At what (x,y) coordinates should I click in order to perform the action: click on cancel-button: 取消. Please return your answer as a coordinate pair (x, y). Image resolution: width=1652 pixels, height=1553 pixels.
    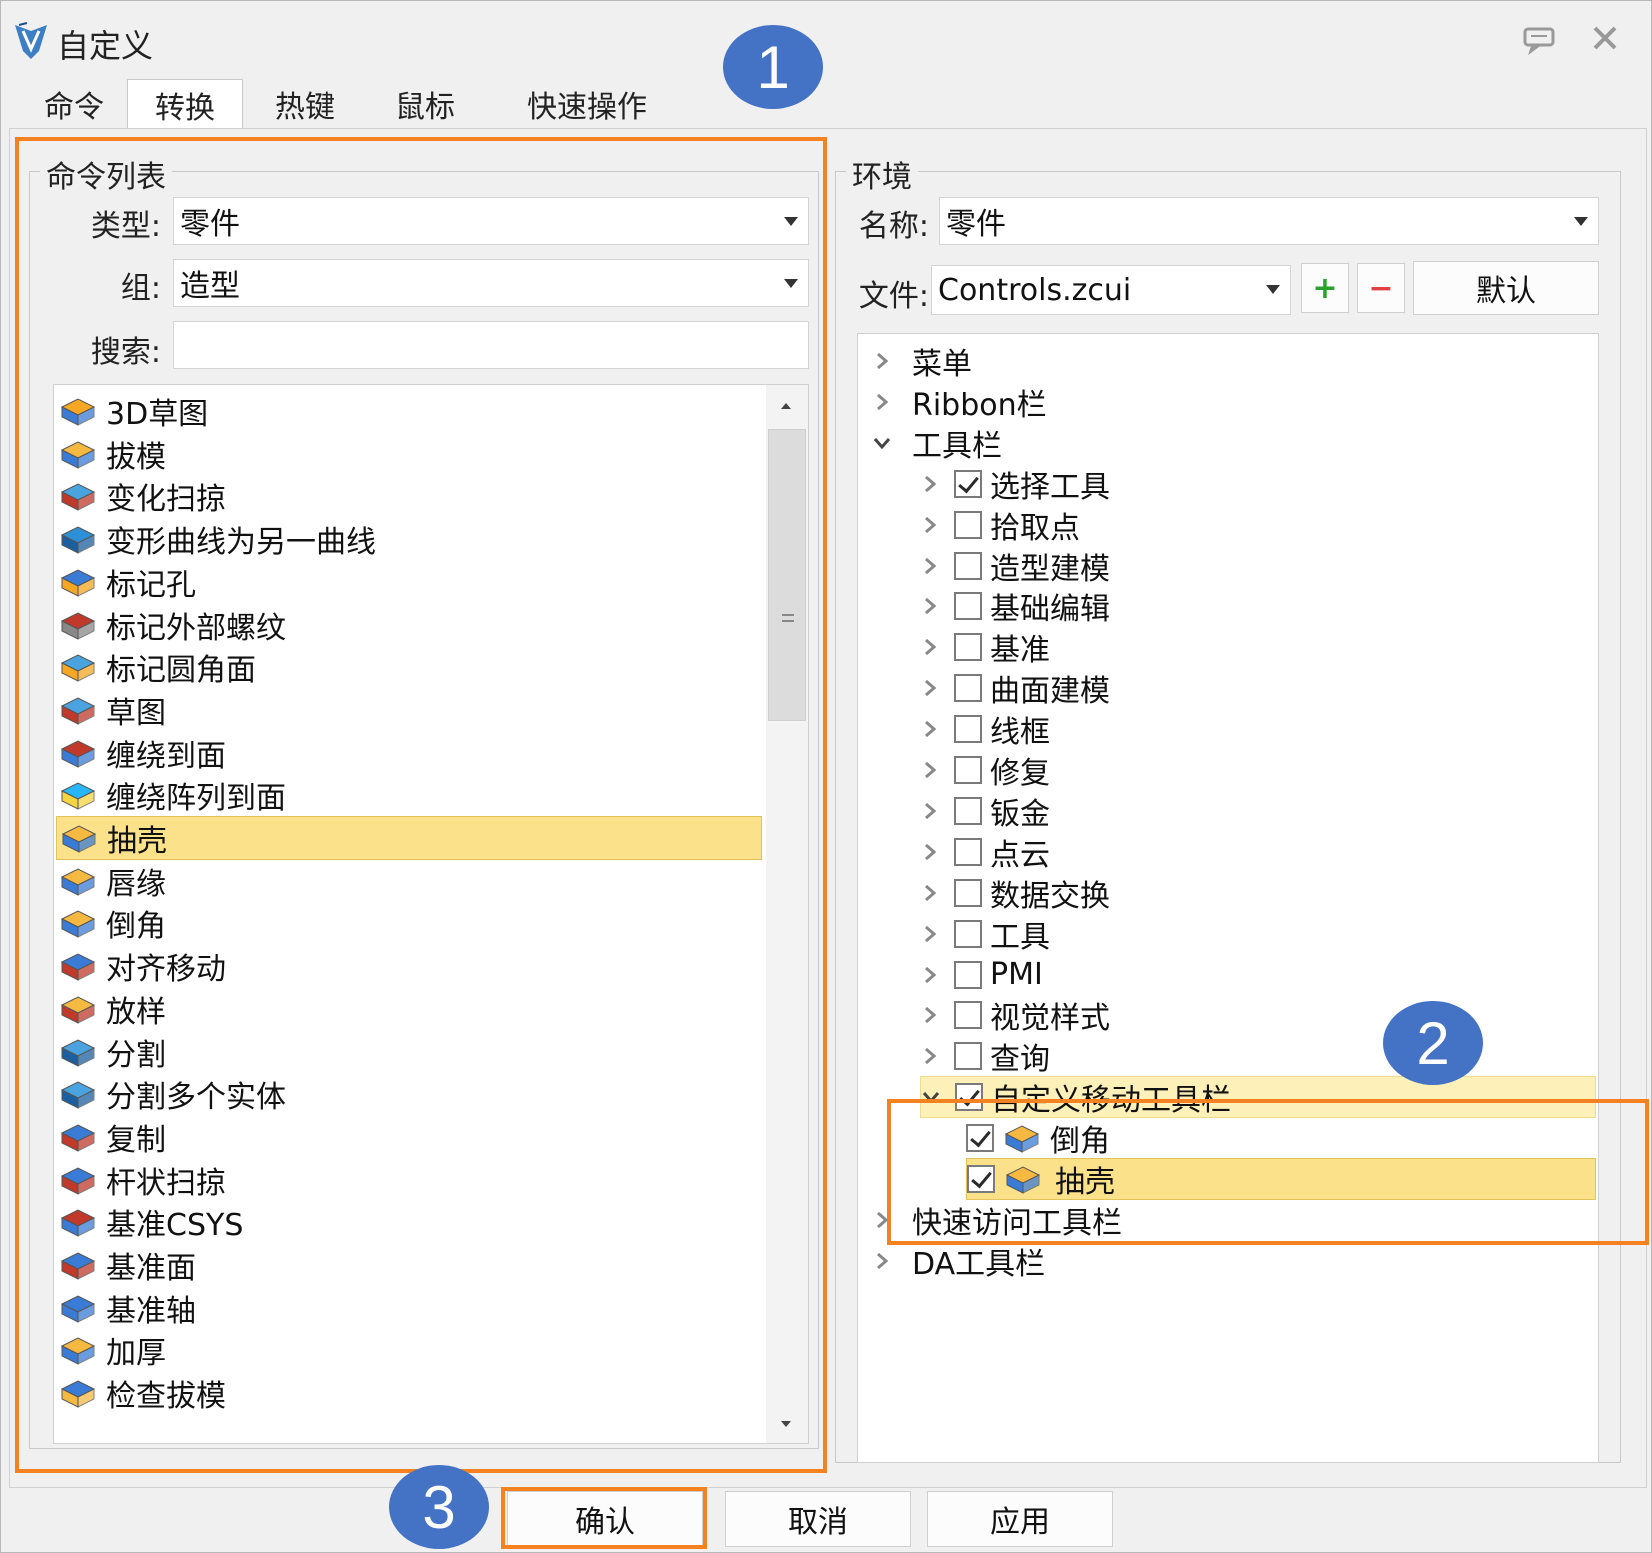
    Looking at the image, I should click on (818, 1519).